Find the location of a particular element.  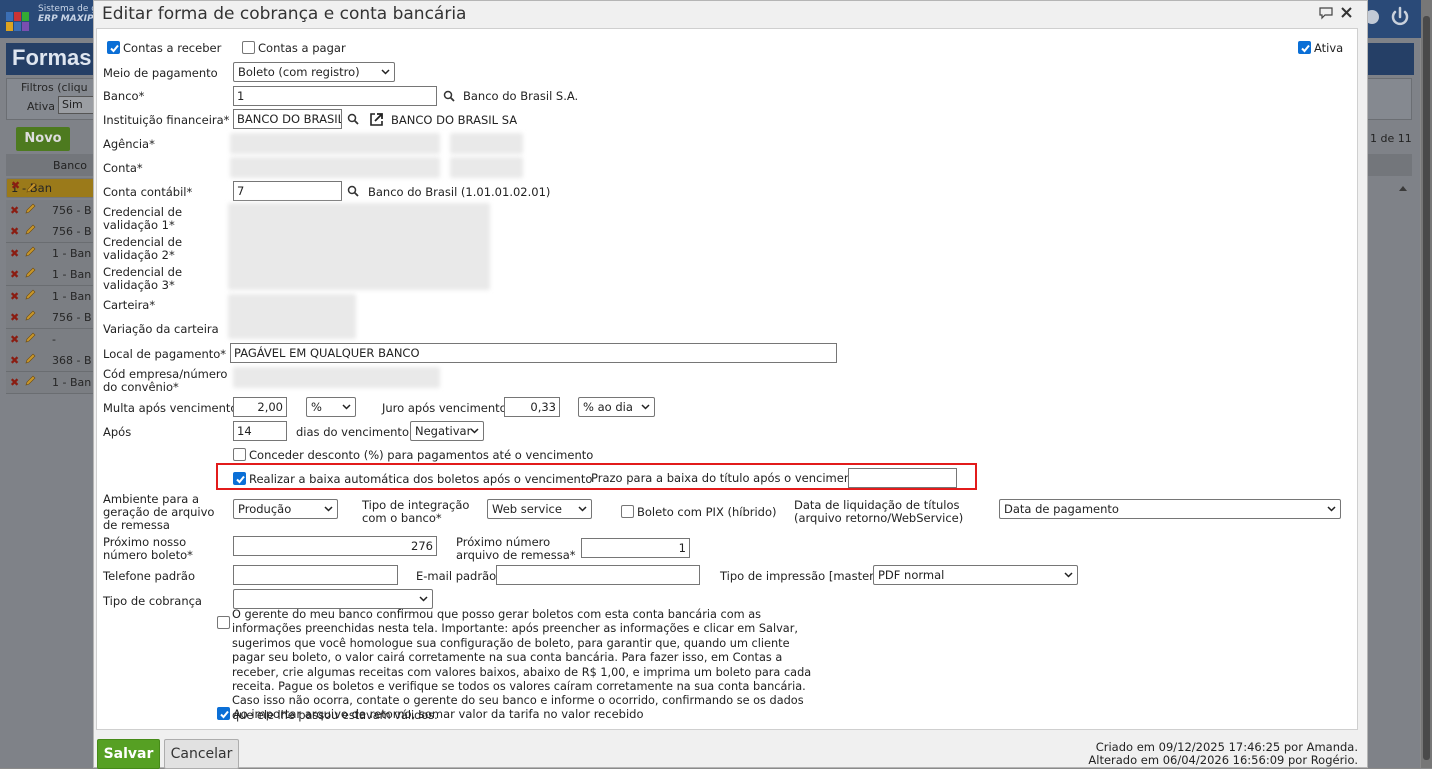

background-table-row: ✖ - is located at coordinates (51, 339).